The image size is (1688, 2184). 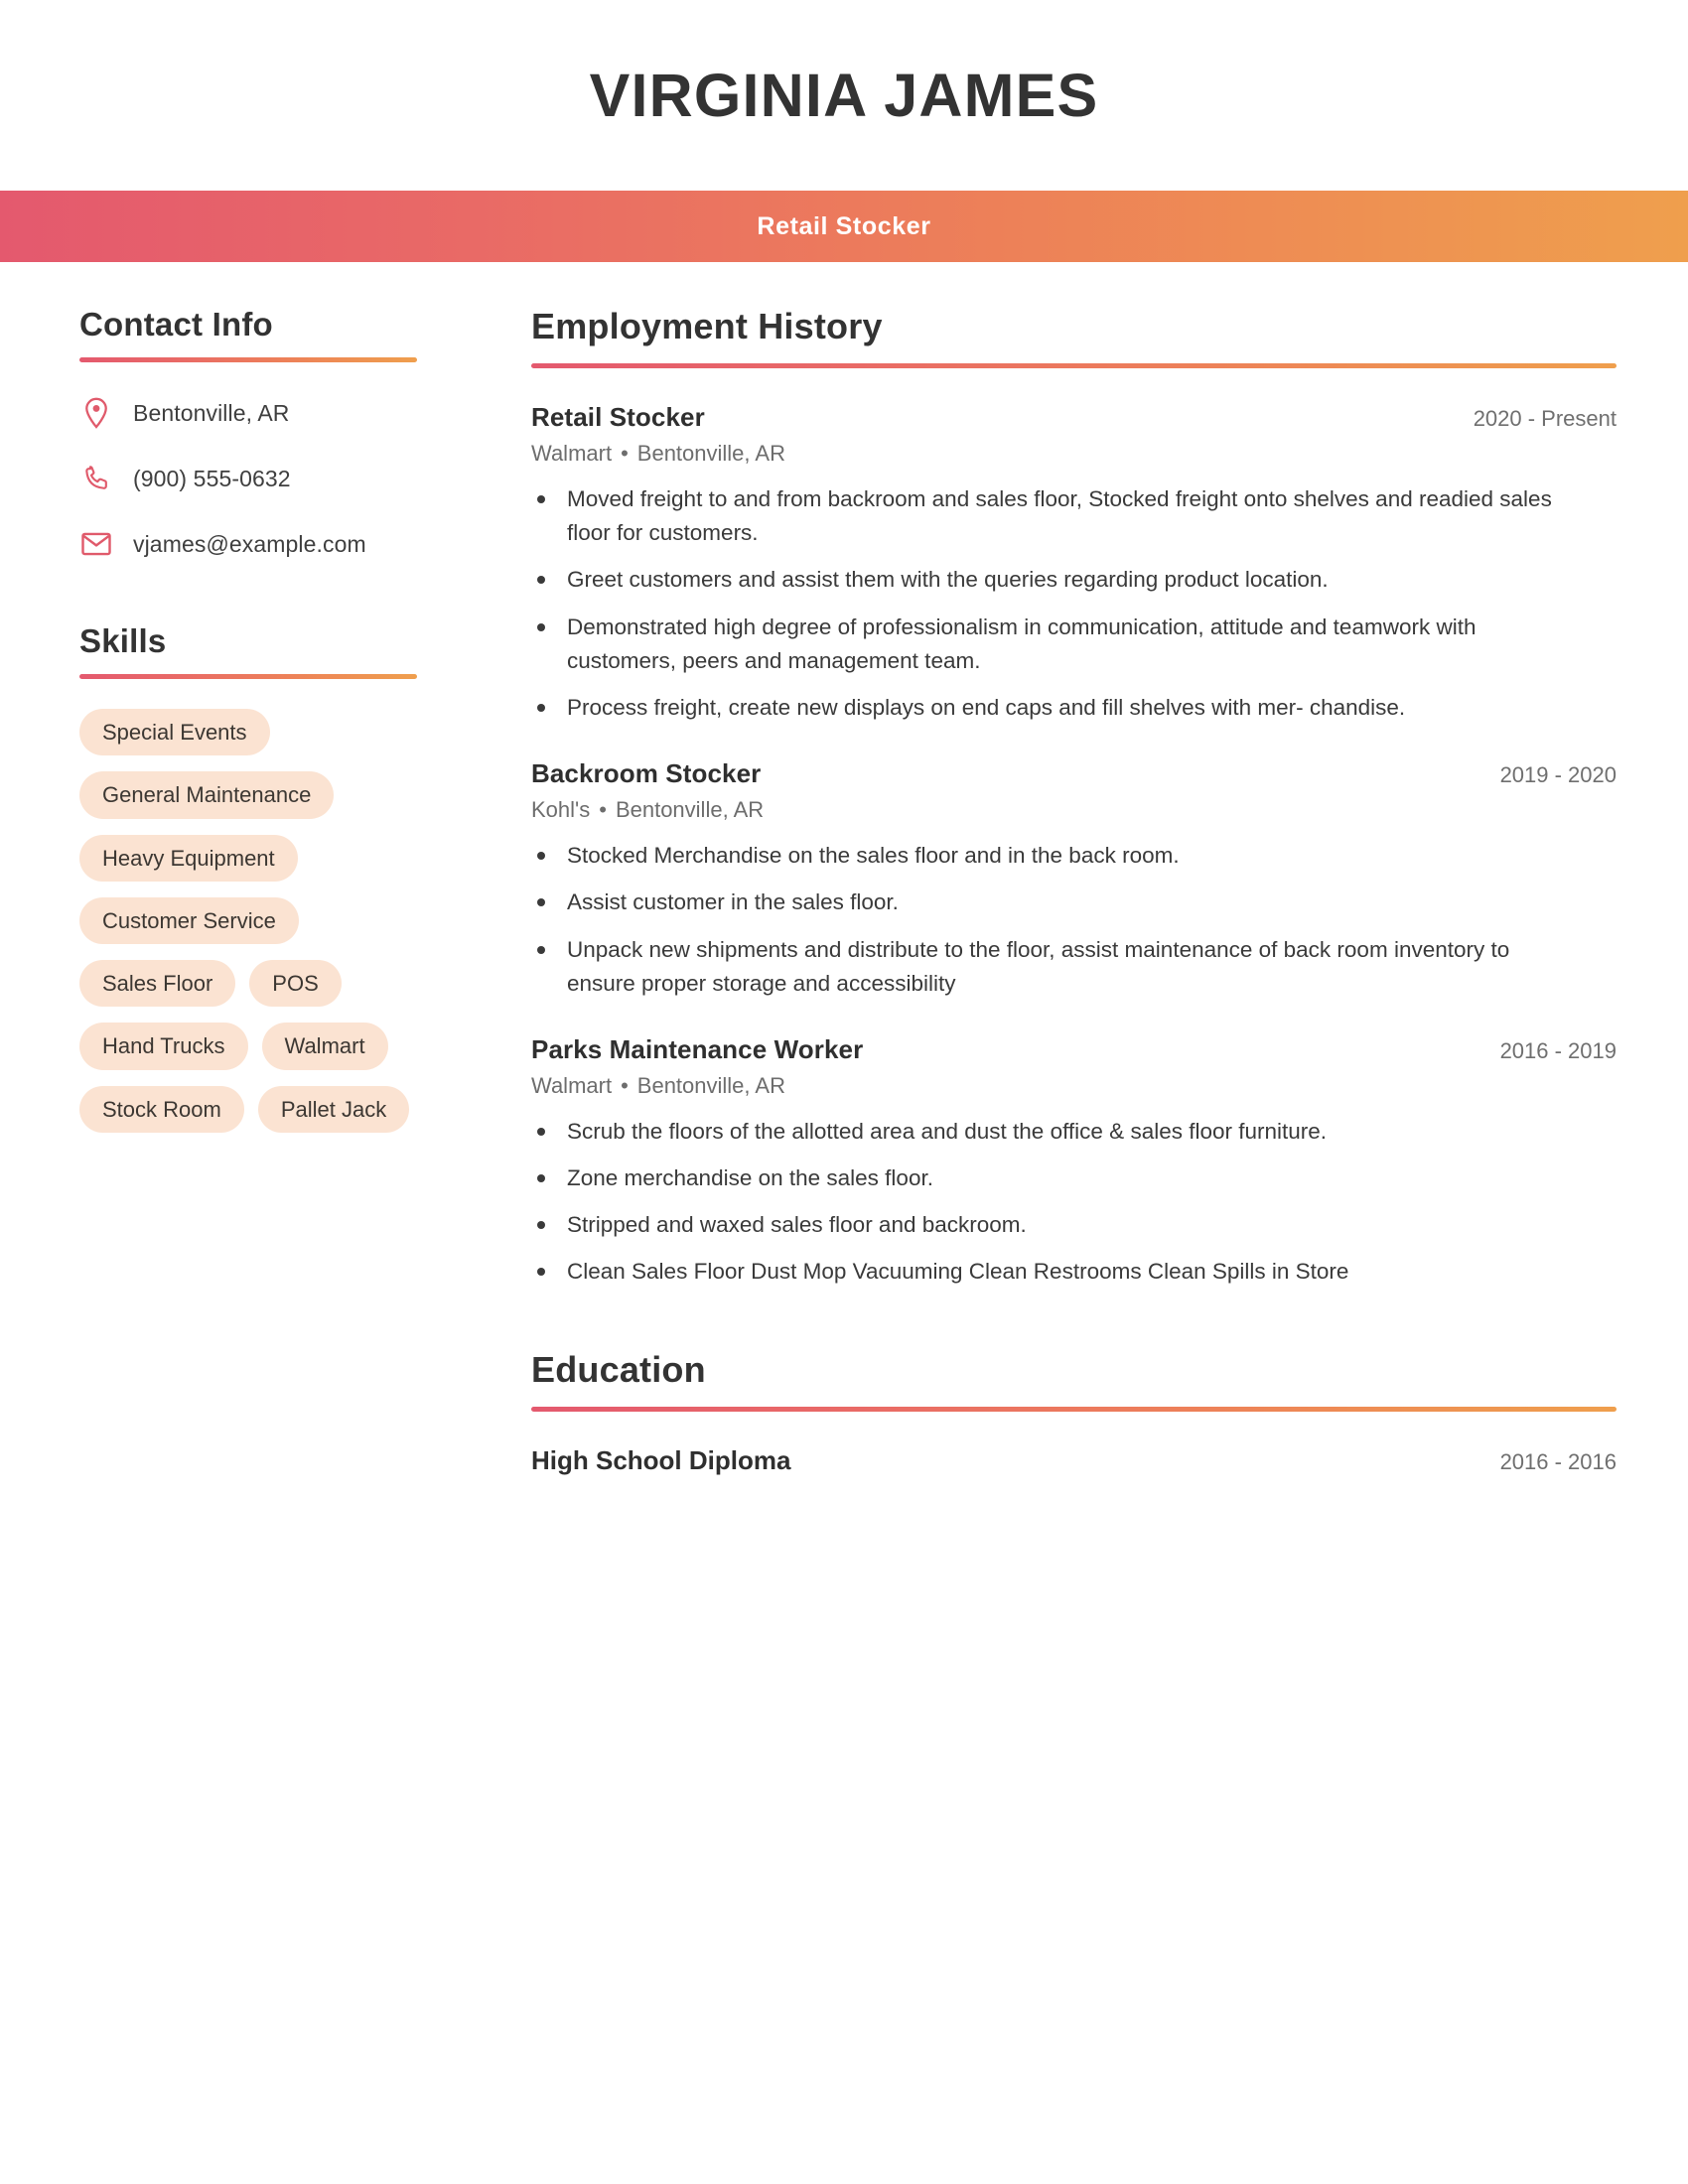 I want to click on job-title-banner: Retail Stocker, so click(x=844, y=226).